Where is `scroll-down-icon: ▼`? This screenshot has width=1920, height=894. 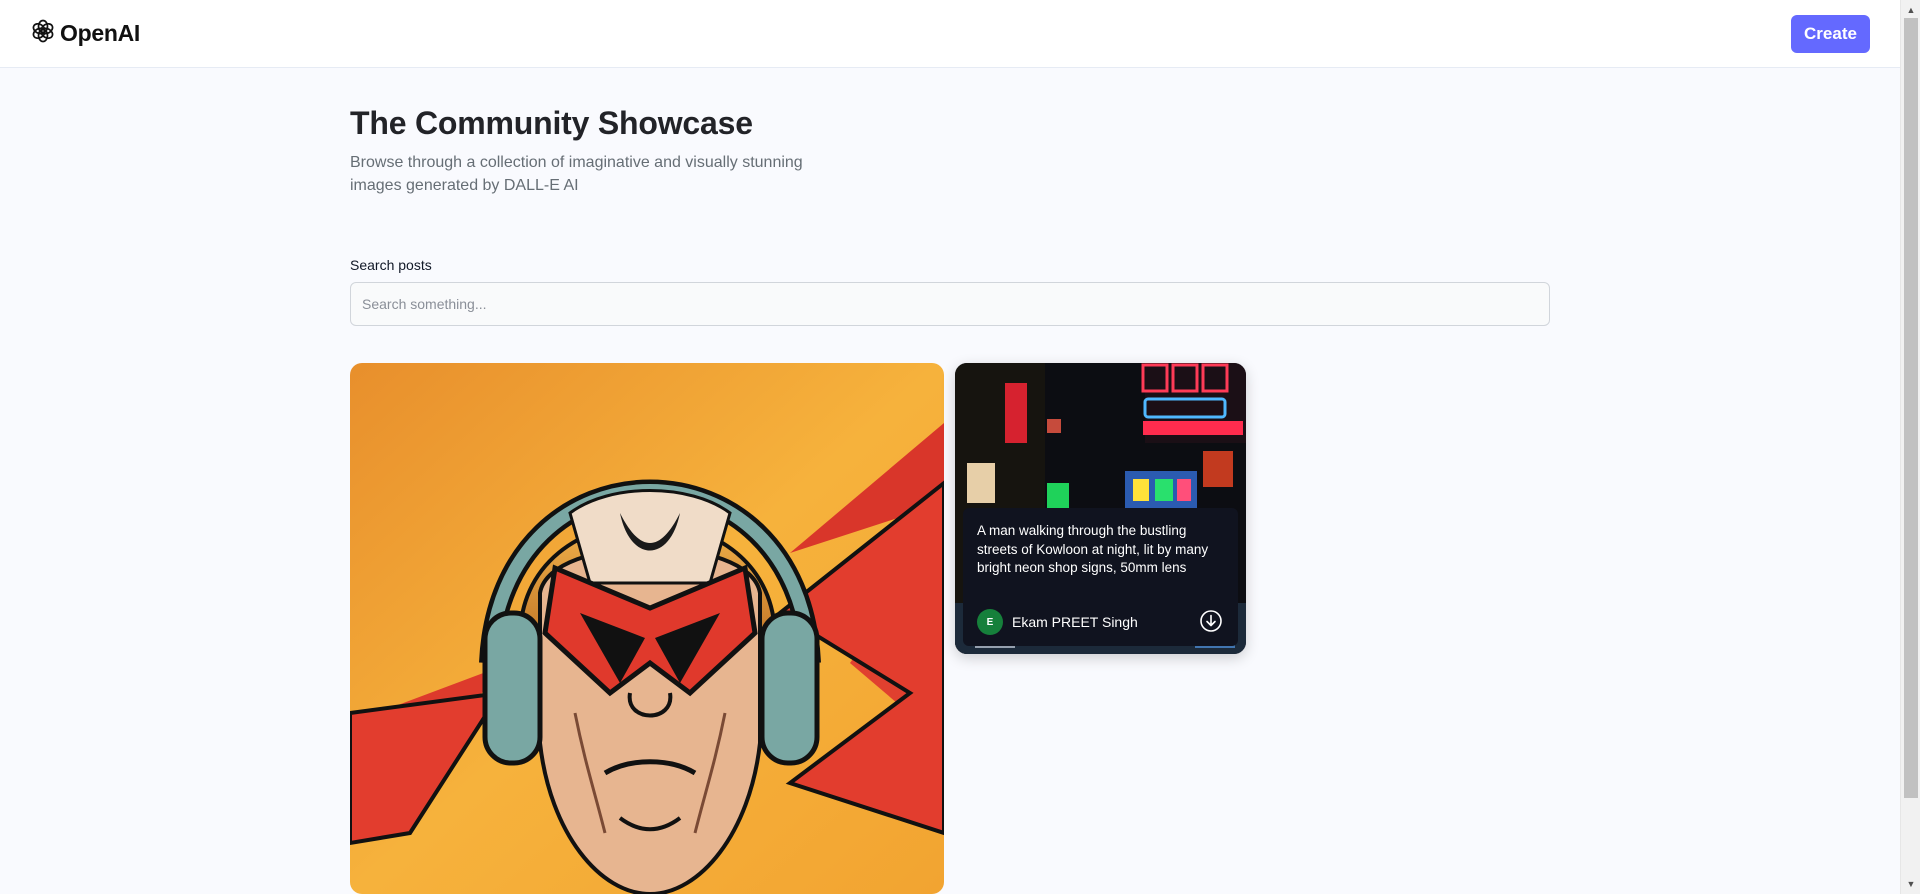 scroll-down-icon: ▼ is located at coordinates (1910, 884).